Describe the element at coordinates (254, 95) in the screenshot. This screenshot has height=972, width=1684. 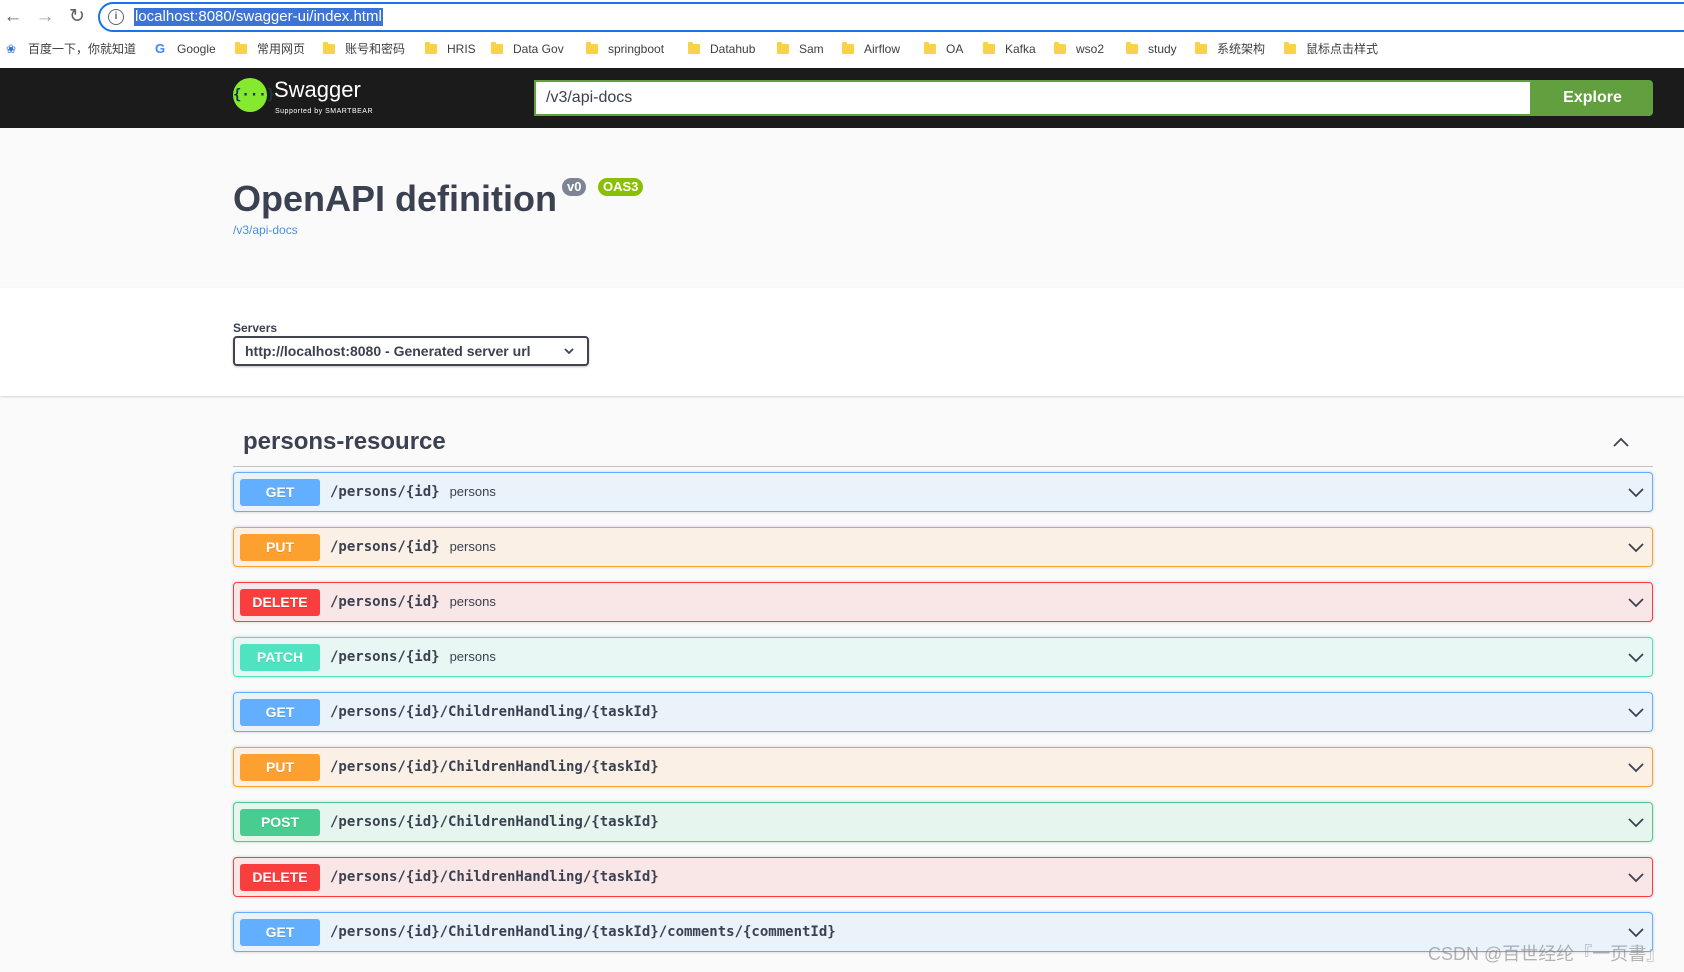
I see `swagger-logo-icon: {···}` at that location.